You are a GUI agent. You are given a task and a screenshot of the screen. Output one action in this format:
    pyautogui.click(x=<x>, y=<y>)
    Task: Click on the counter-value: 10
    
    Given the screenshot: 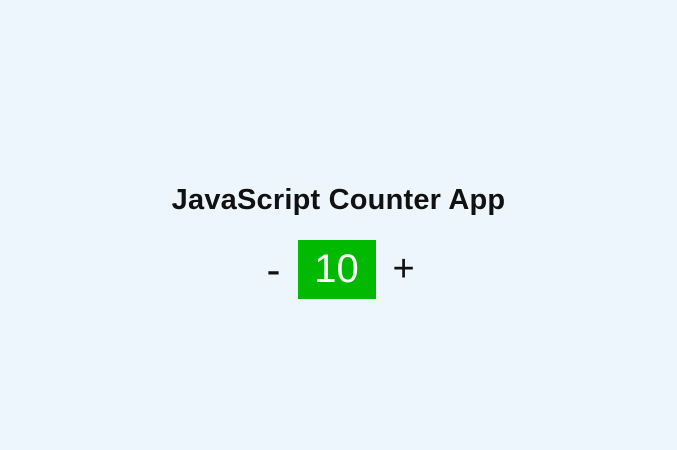 What is the action you would take?
    pyautogui.click(x=336, y=269)
    